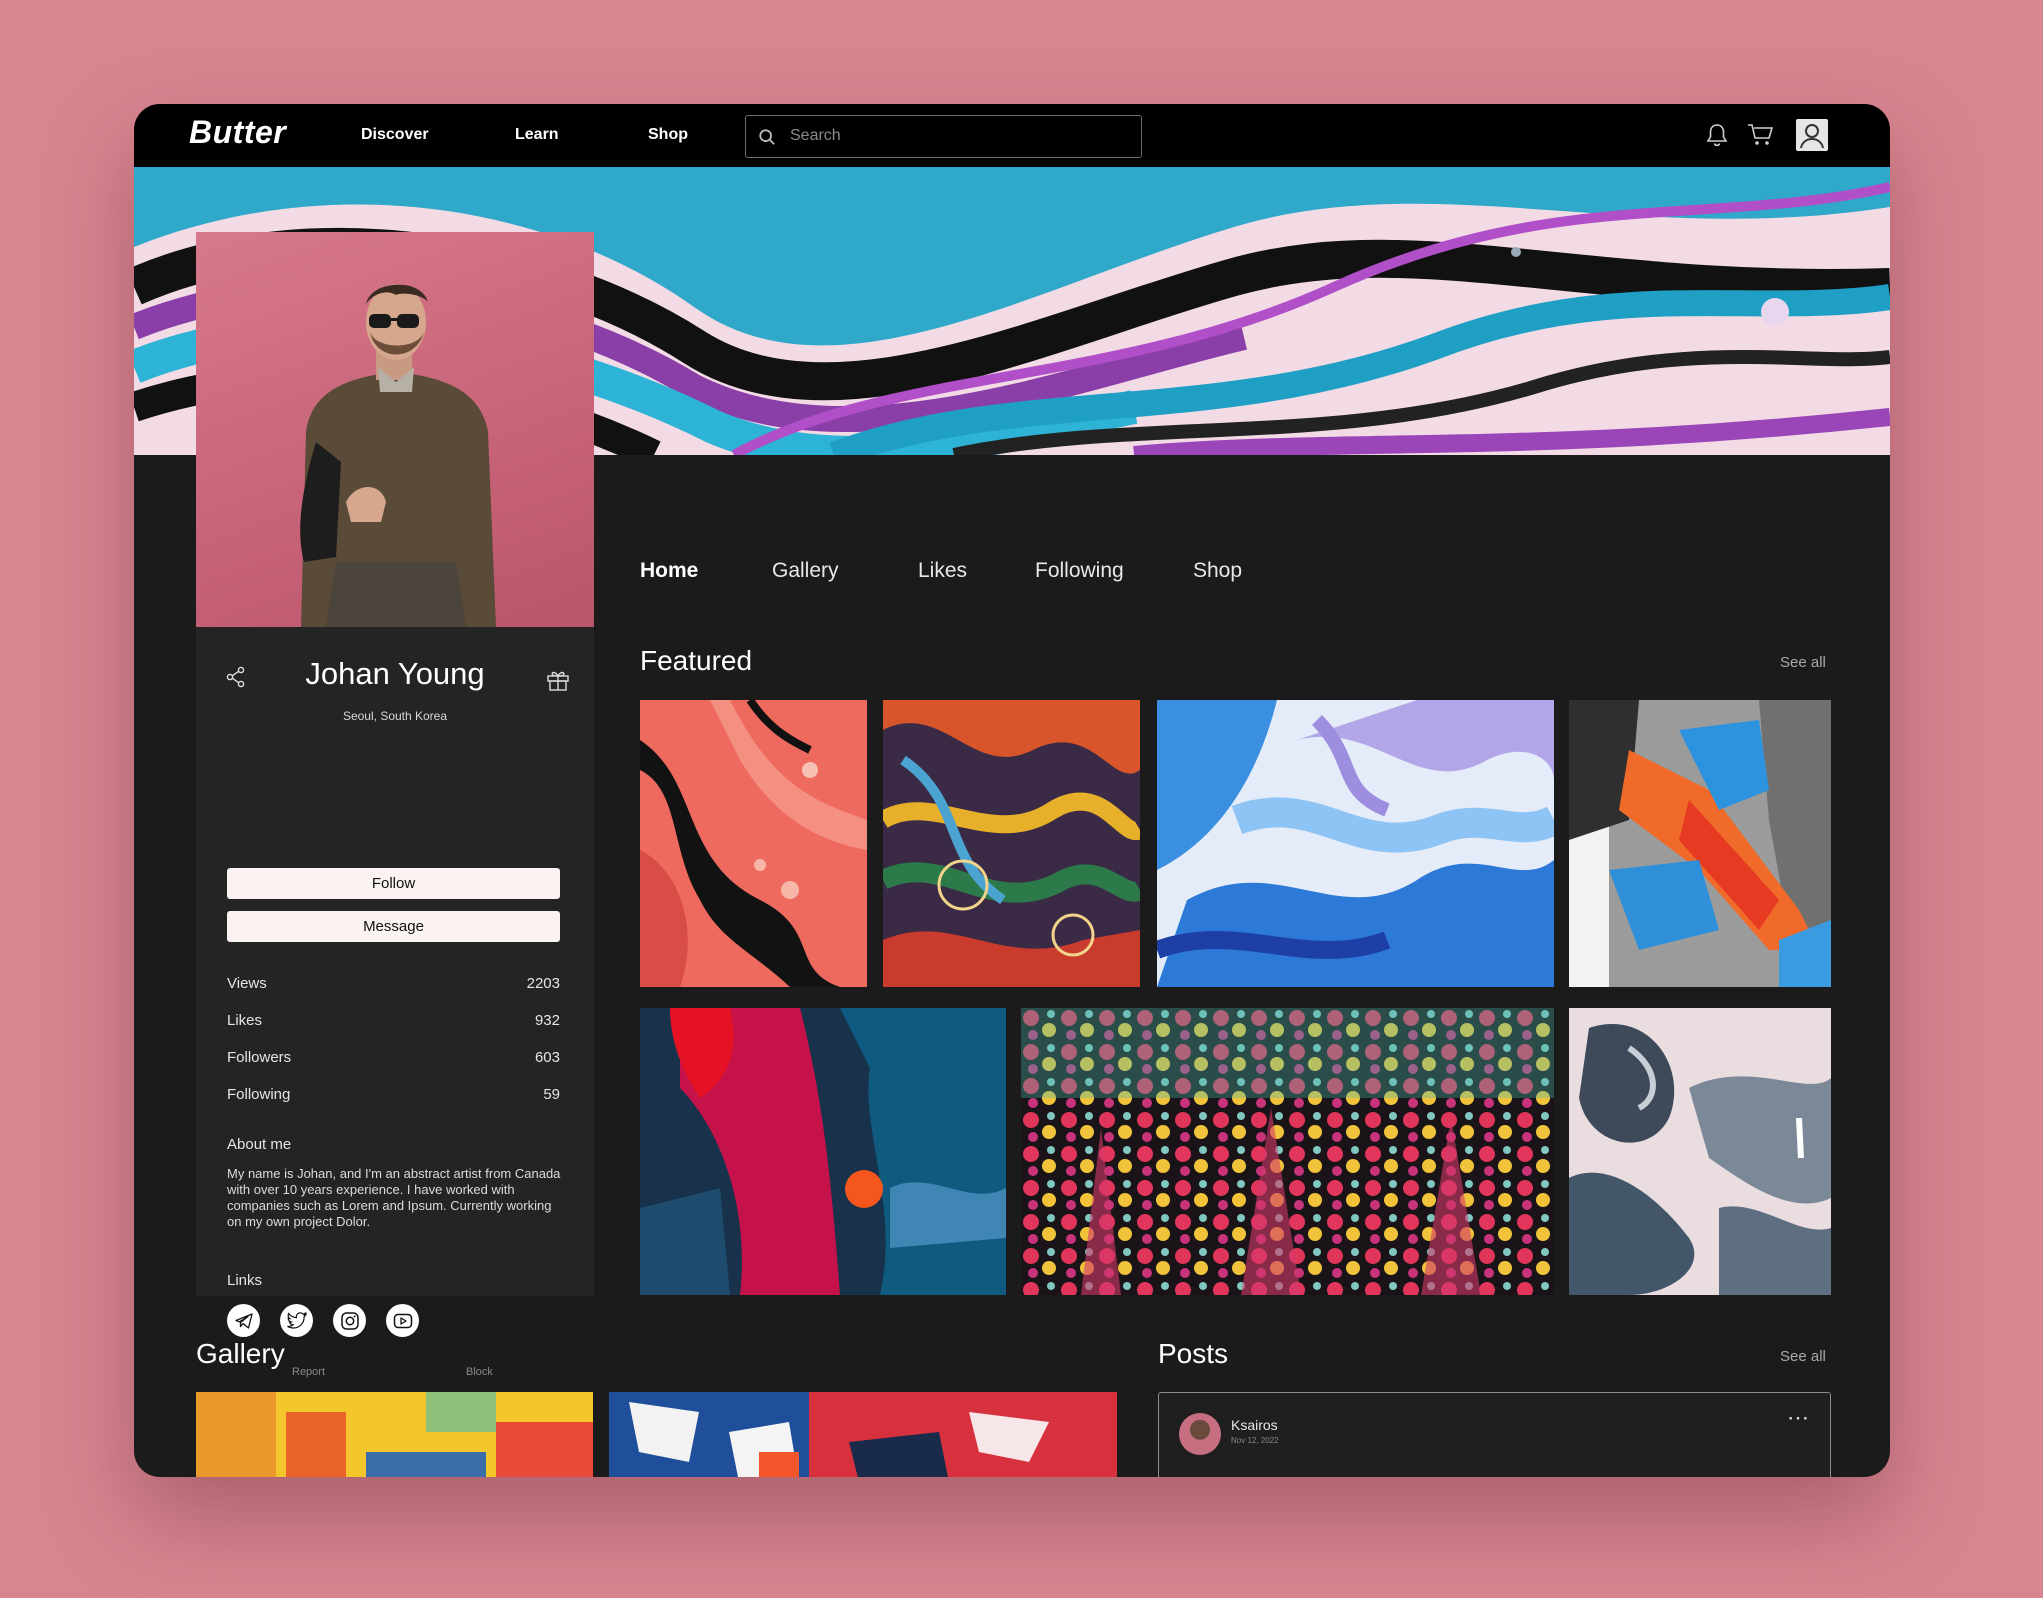 Image resolution: width=2043 pixels, height=1598 pixels. What do you see at coordinates (1803, 1356) in the screenshot?
I see `posts-see-all: See all` at bounding box center [1803, 1356].